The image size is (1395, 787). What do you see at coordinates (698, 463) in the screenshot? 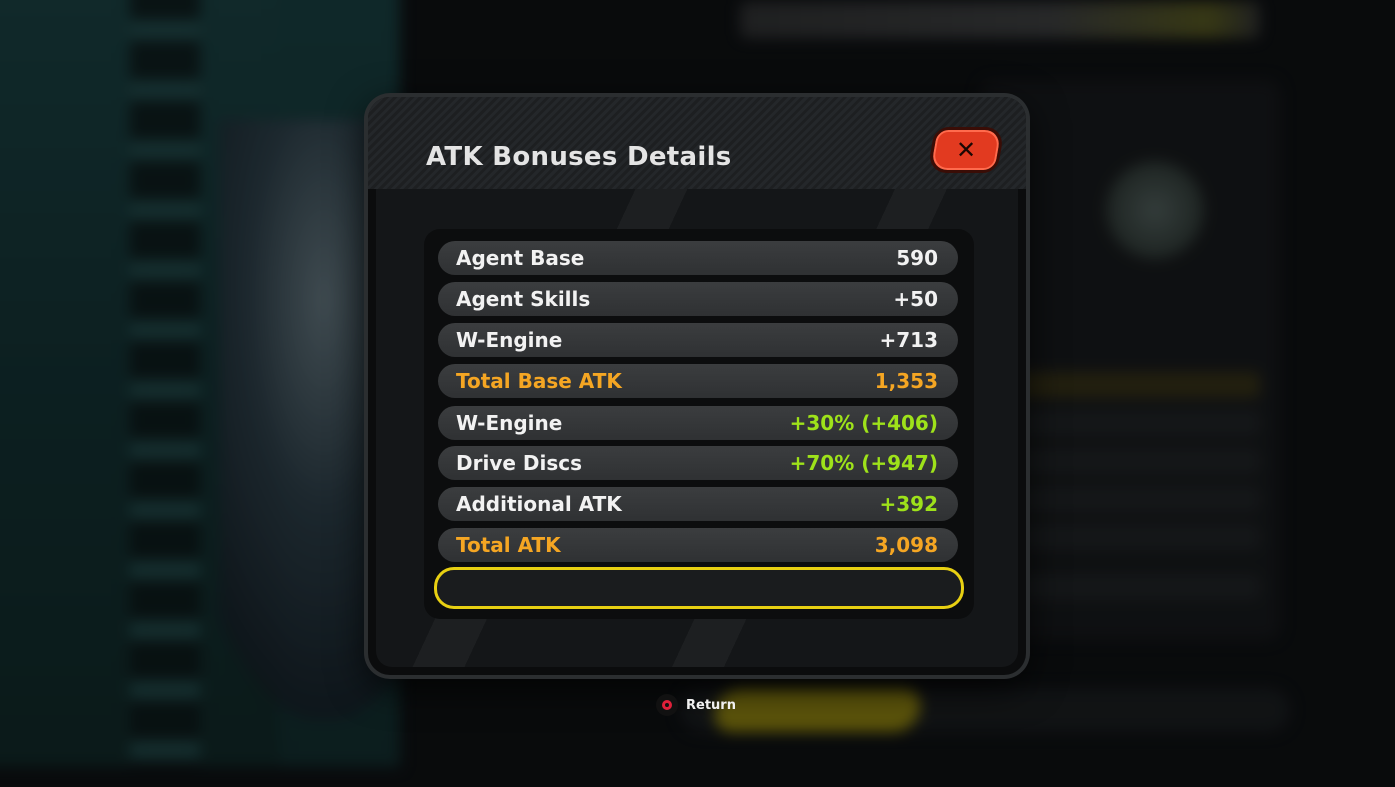
I see `stat-row-drive-discs: Drive Discs +70% (+947)` at bounding box center [698, 463].